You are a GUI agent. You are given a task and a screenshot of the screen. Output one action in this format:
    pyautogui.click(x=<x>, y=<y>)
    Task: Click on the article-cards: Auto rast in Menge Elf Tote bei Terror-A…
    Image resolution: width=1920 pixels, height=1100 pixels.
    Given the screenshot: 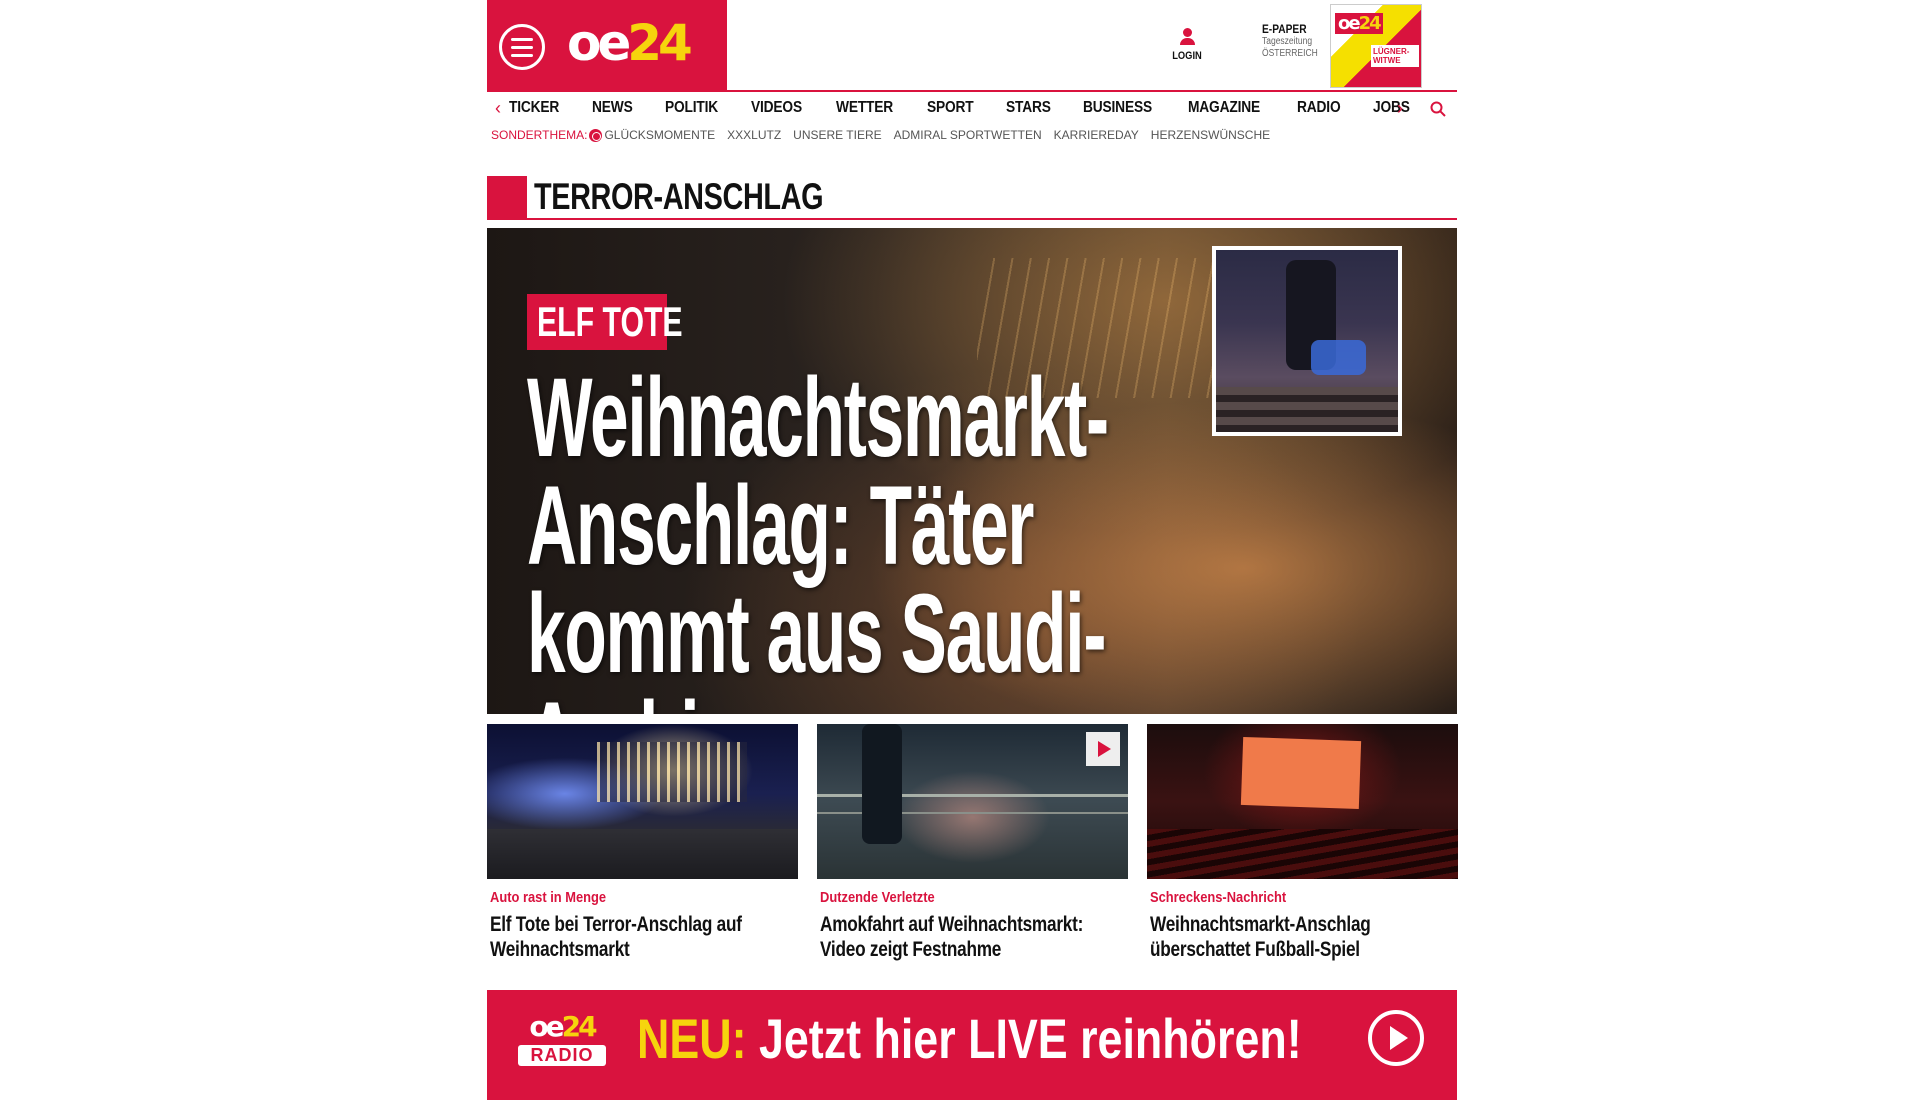 What is the action you would take?
    pyautogui.click(x=972, y=843)
    